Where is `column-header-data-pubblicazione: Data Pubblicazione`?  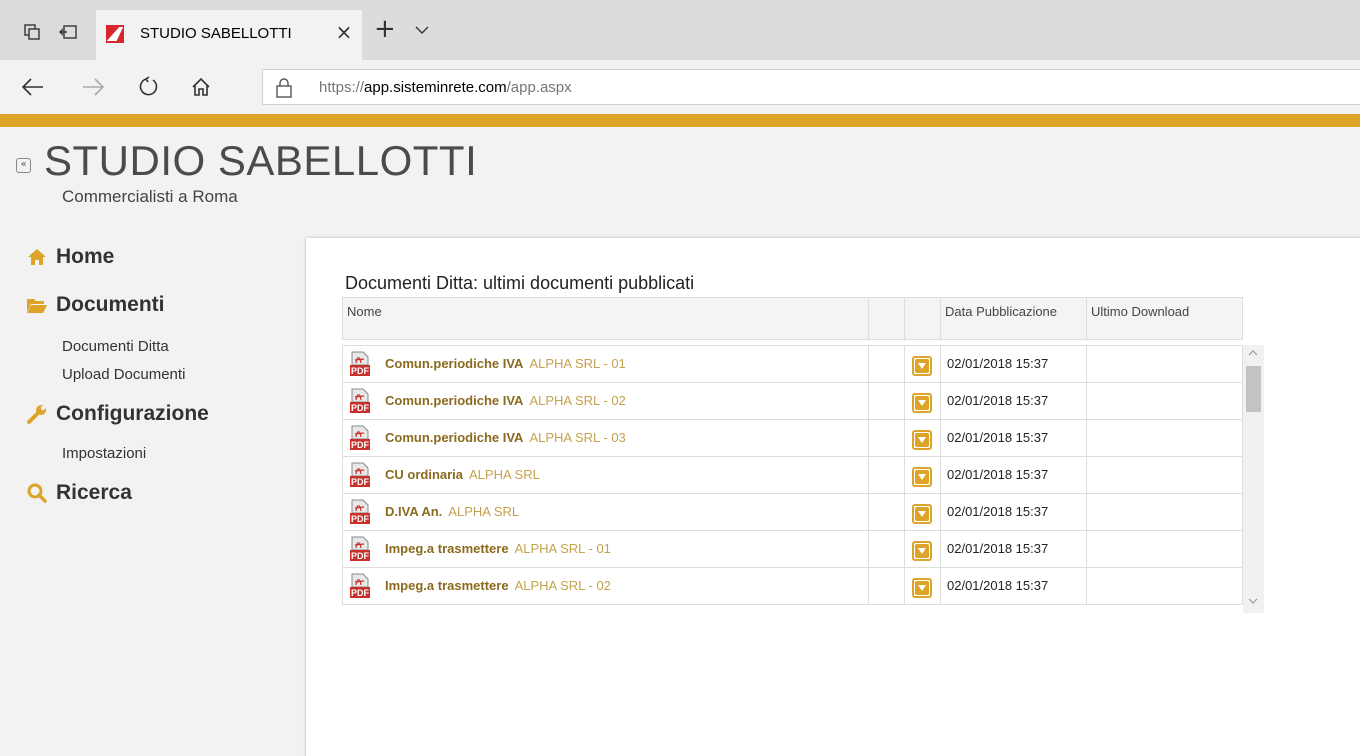
column-header-data-pubblicazione: Data Pubblicazione is located at coordinates (1014, 319).